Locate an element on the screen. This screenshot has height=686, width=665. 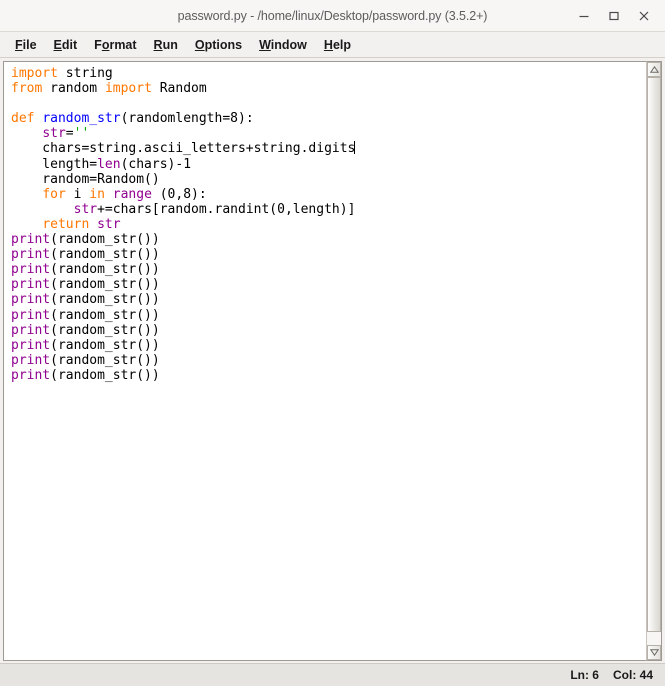
code-token: def is located at coordinates (23, 119).